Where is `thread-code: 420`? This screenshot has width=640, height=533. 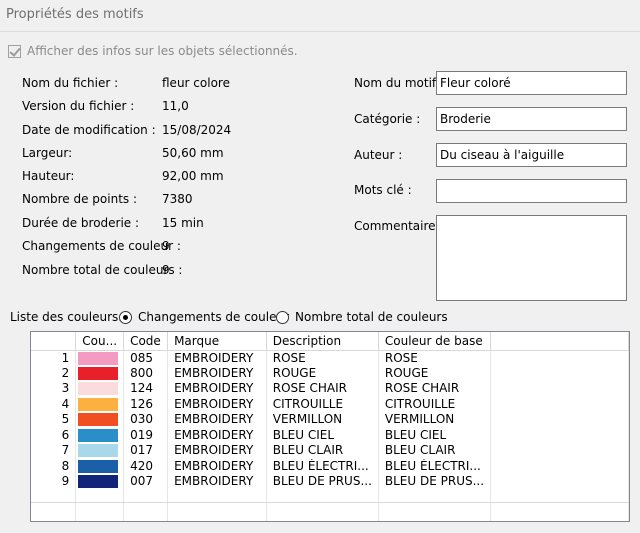 thread-code: 420 is located at coordinates (146, 466).